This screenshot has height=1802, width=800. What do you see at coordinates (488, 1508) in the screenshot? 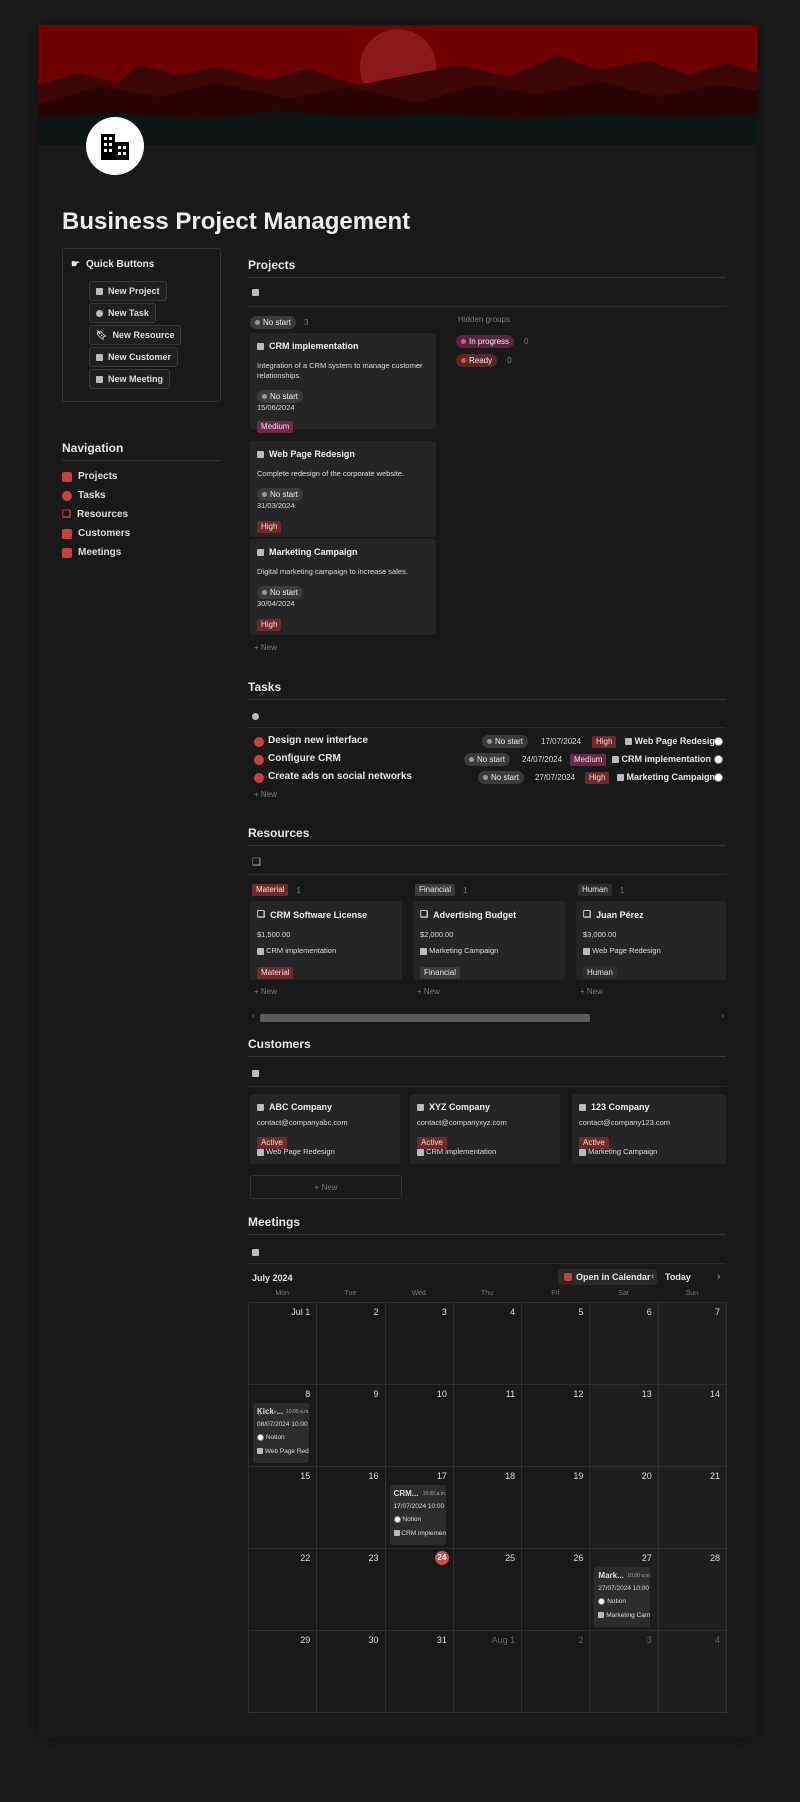
I see `calendar-day-cell: 18` at bounding box center [488, 1508].